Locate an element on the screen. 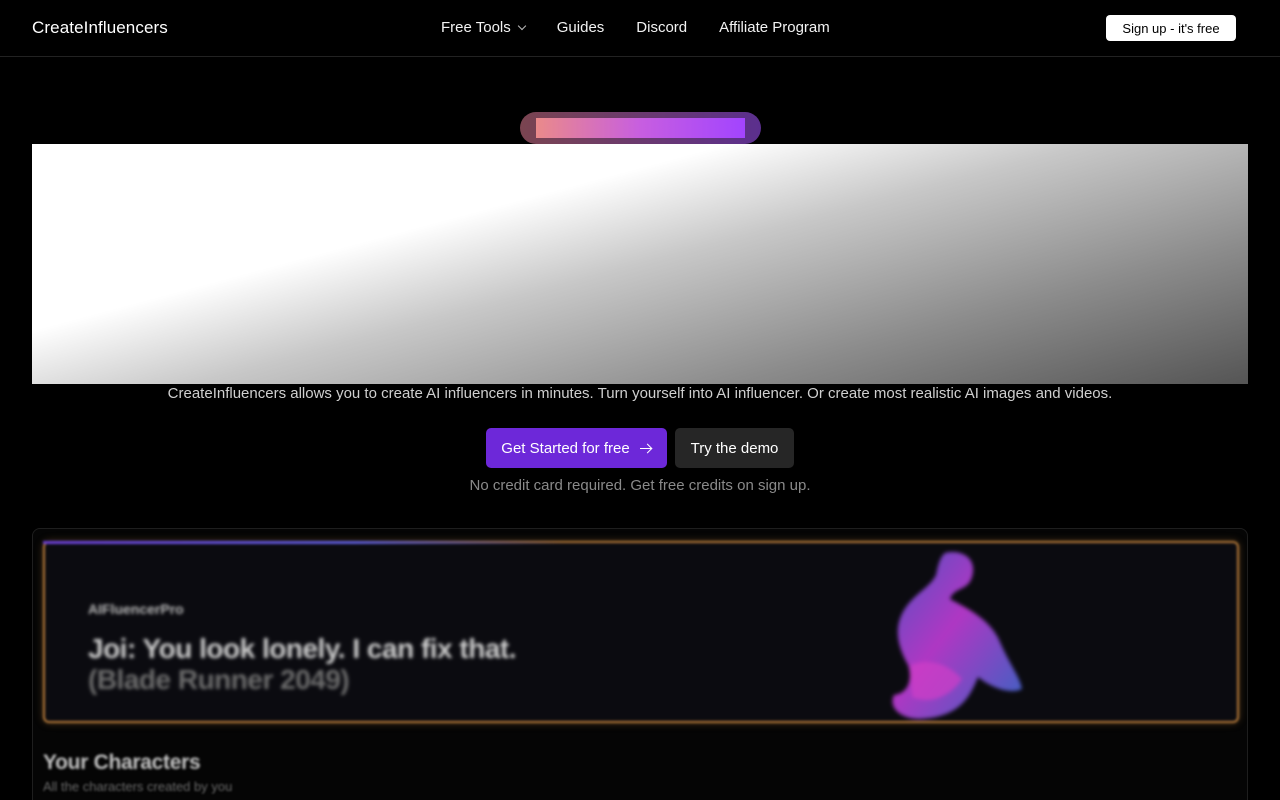 This screenshot has width=1280, height=800. chevron-down-icon is located at coordinates (522, 26).